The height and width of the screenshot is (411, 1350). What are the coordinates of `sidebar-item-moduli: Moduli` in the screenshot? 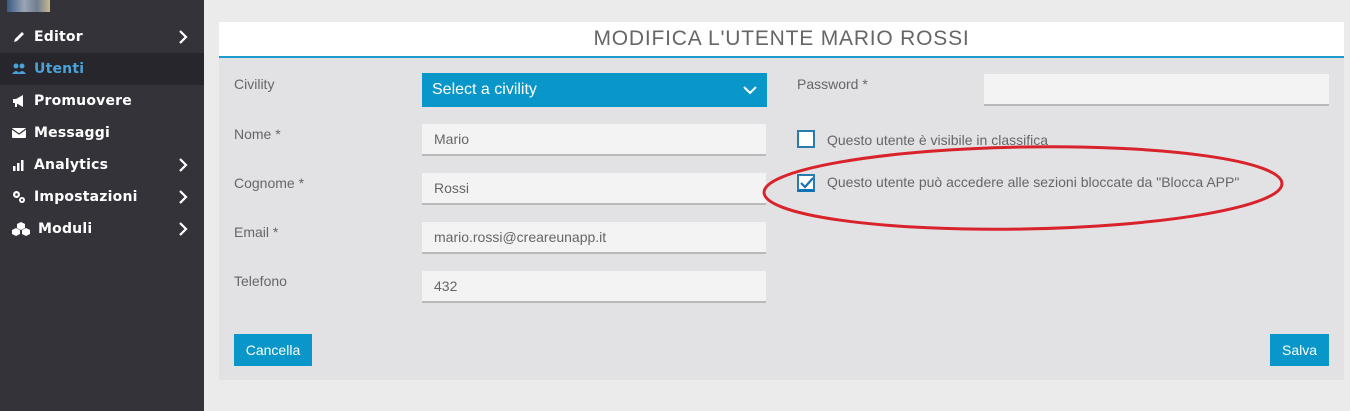 It's located at (102, 229).